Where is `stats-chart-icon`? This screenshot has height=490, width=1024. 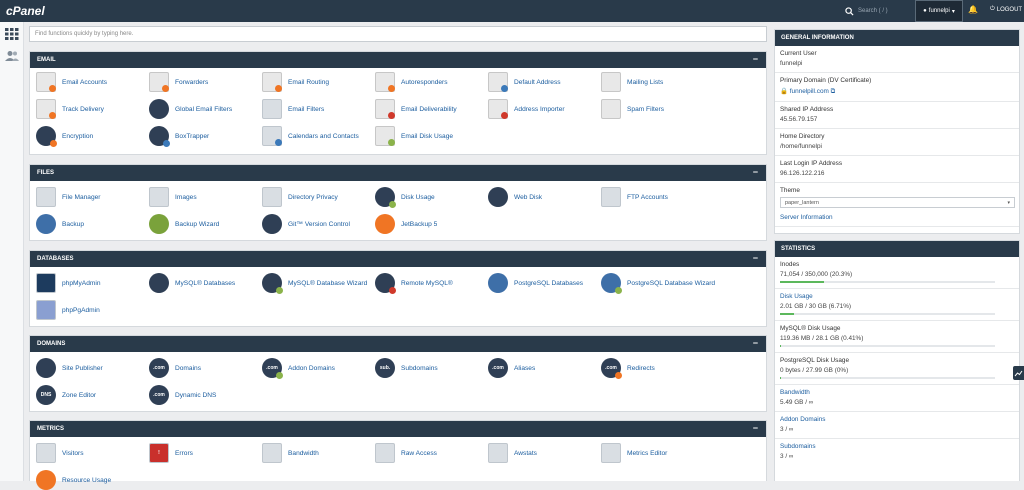
stats-chart-icon is located at coordinates (1018, 373).